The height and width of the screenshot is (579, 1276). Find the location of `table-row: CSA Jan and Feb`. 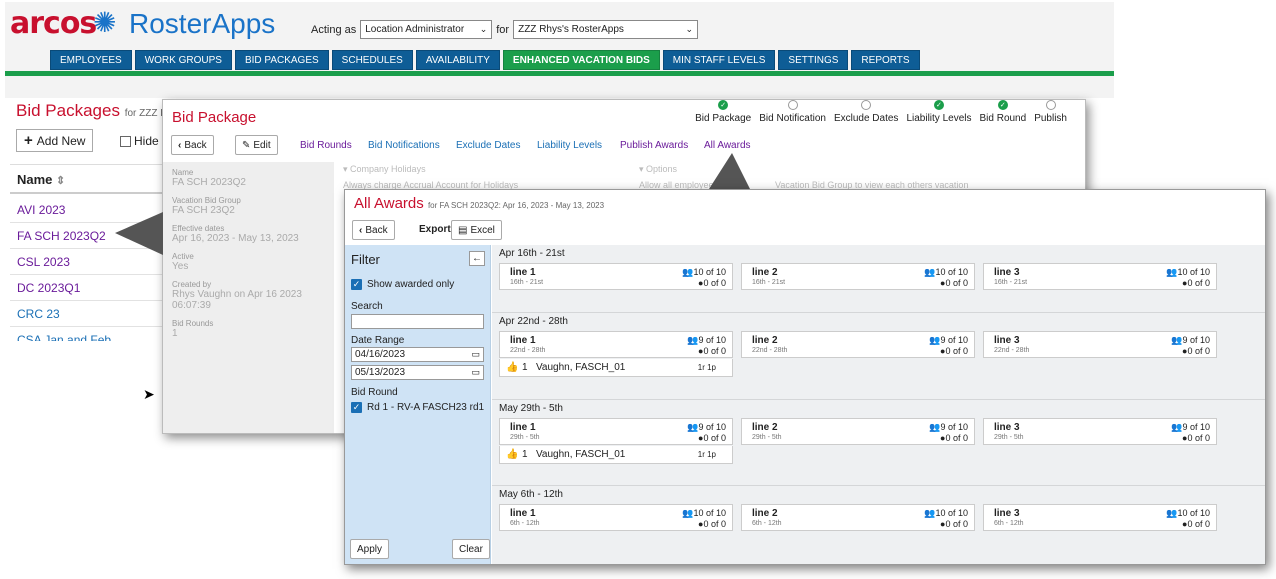

table-row: CSA Jan and Feb is located at coordinates (92, 334).